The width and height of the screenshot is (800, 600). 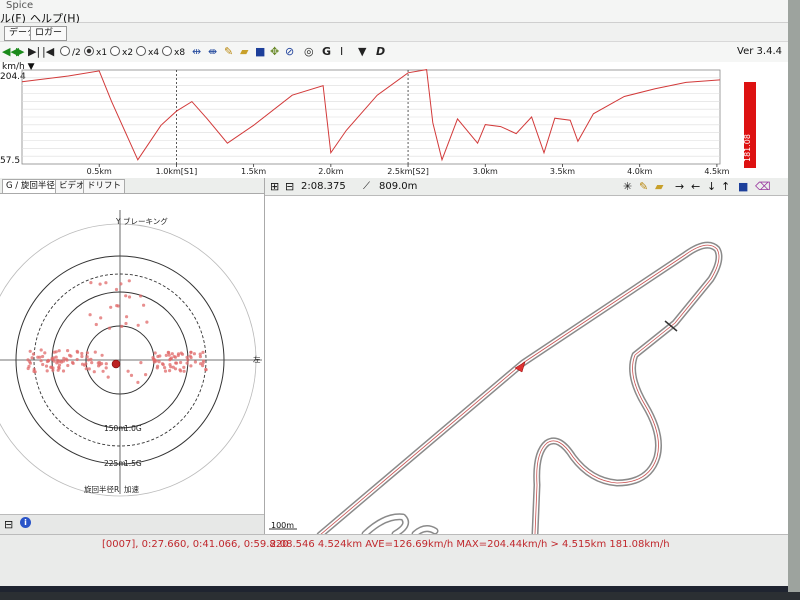 I want to click on tab-drift: ドリフト, so click(x=104, y=186).